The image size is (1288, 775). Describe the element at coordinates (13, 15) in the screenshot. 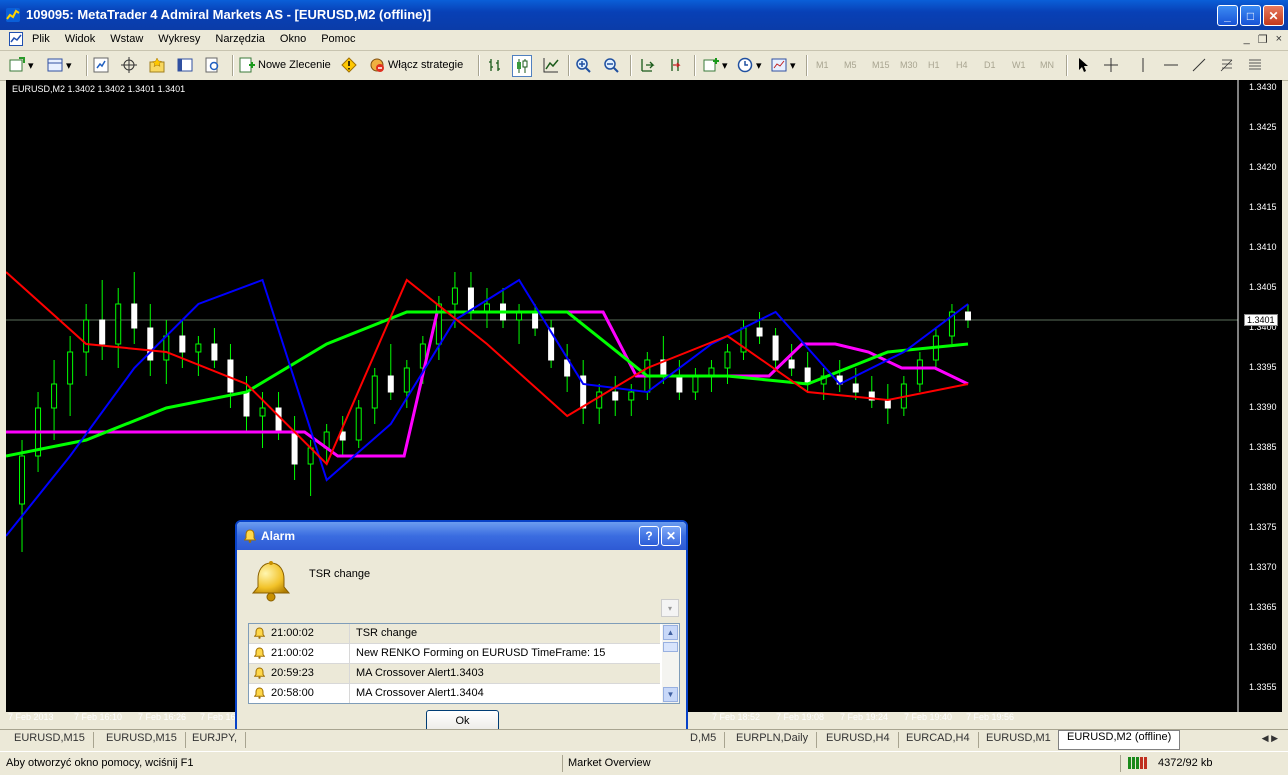

I see `metatrader-icon` at that location.